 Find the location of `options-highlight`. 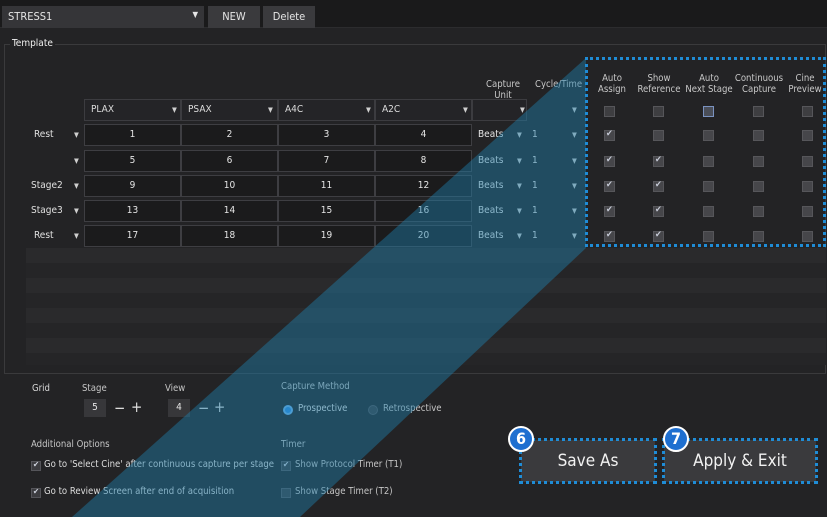

options-highlight is located at coordinates (705, 152).